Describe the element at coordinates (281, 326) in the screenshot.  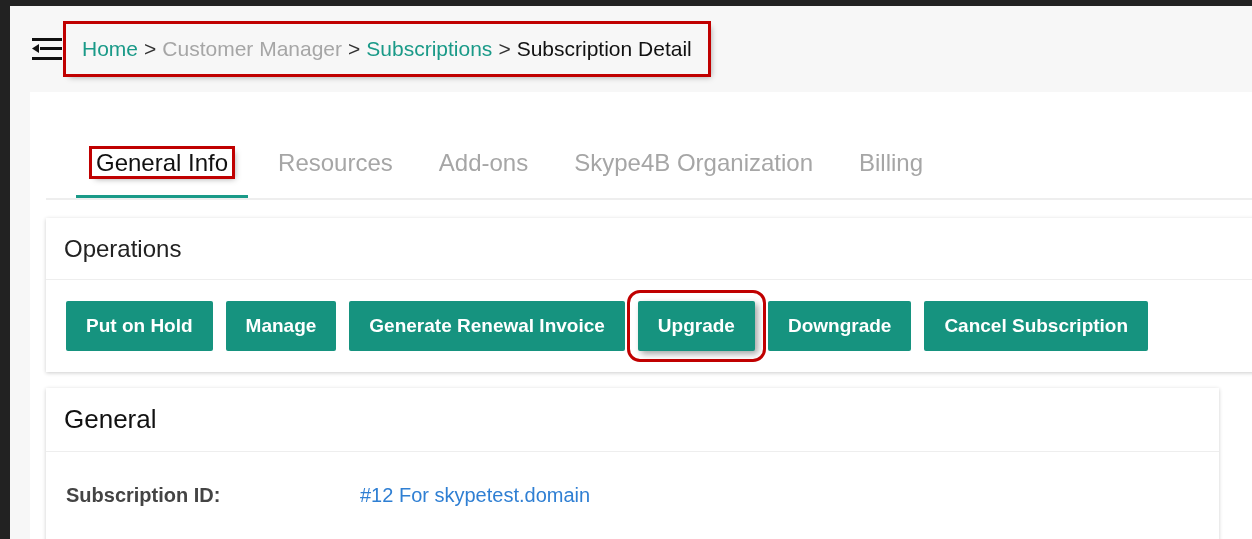
I see `operation-button: Manage` at that location.